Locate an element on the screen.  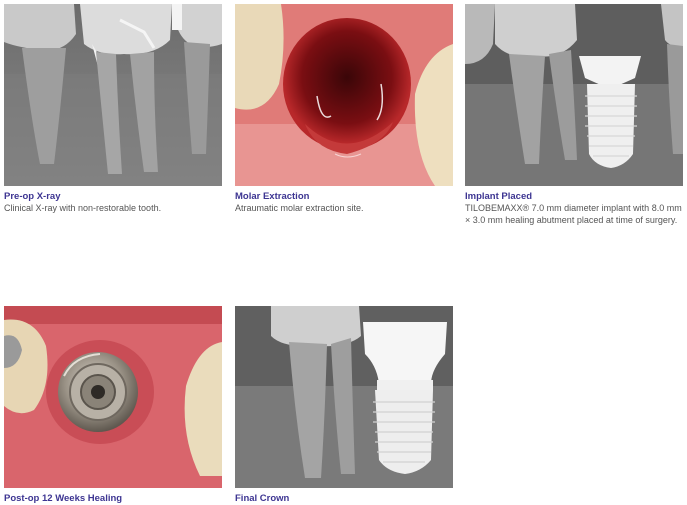
case-card-final-crown: Final Crown is located at coordinates (344, 405).